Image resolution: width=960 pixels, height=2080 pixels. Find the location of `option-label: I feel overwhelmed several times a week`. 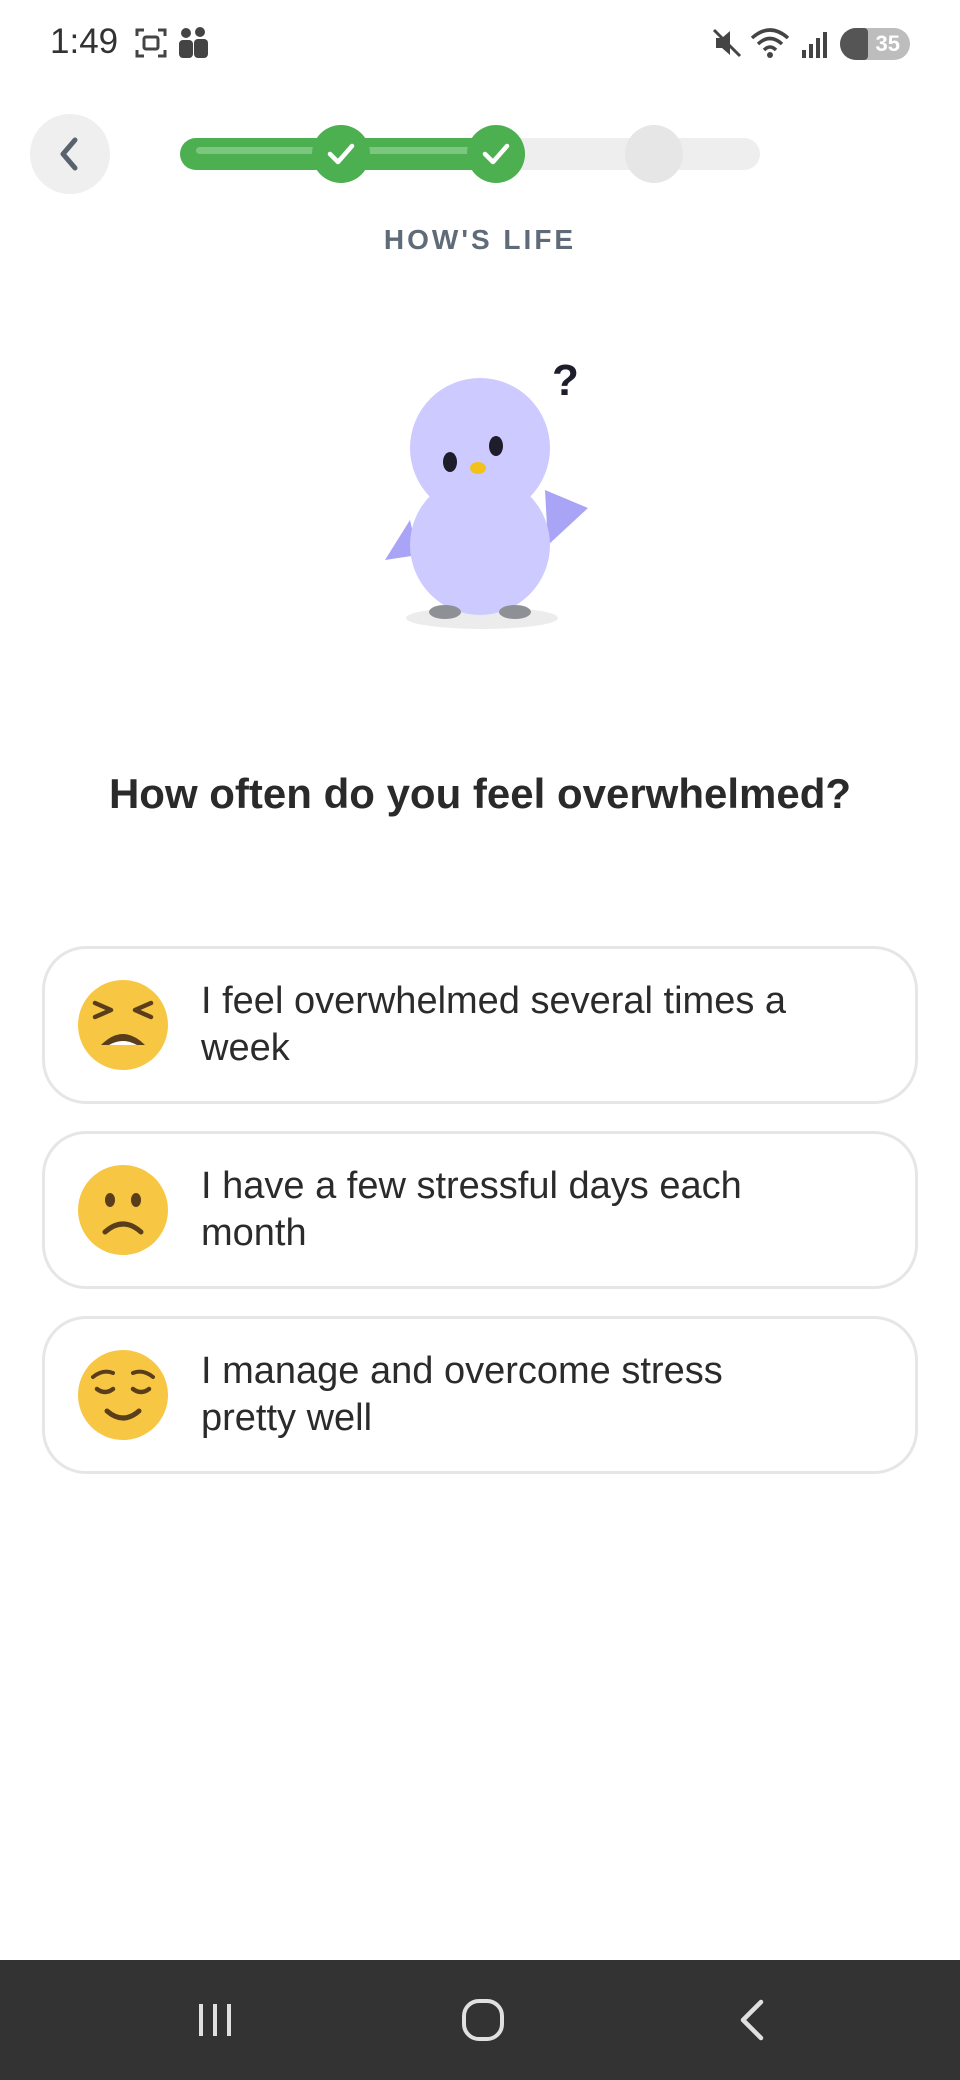

option-label: I feel overwhelmed several times a week is located at coordinates (494, 1024).